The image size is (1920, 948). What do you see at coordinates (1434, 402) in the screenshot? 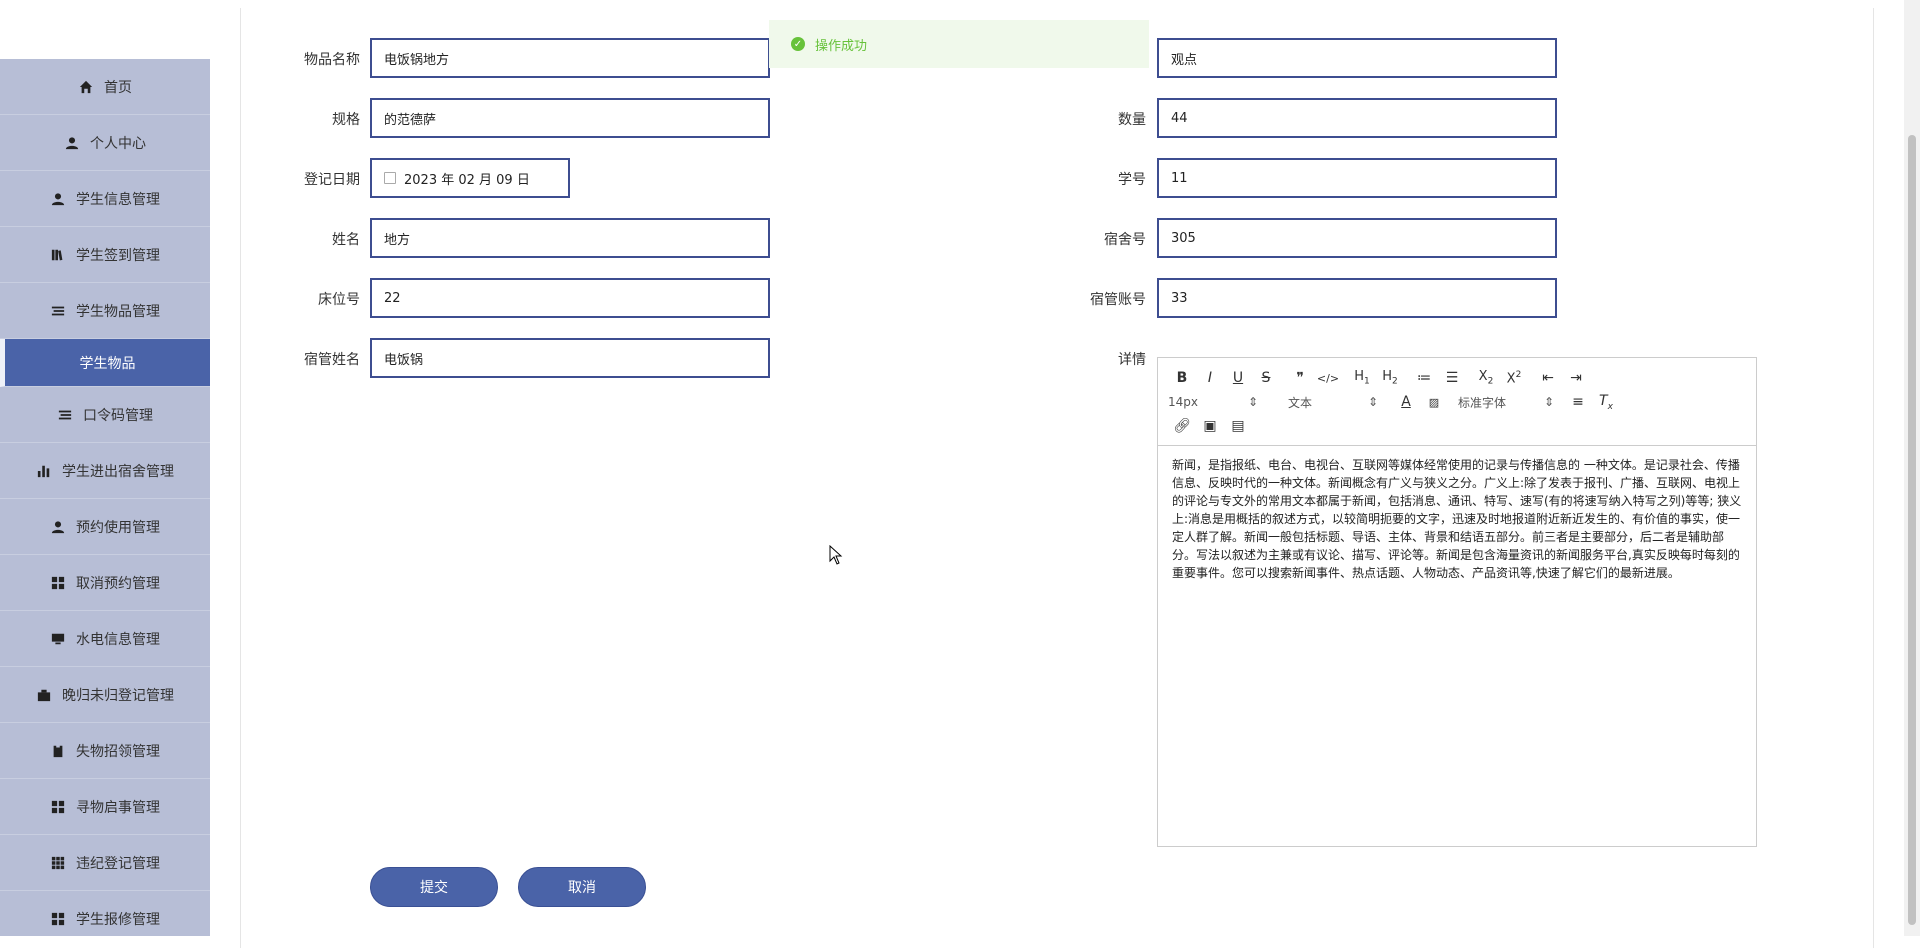
I see `background-color-icon: ▨` at bounding box center [1434, 402].